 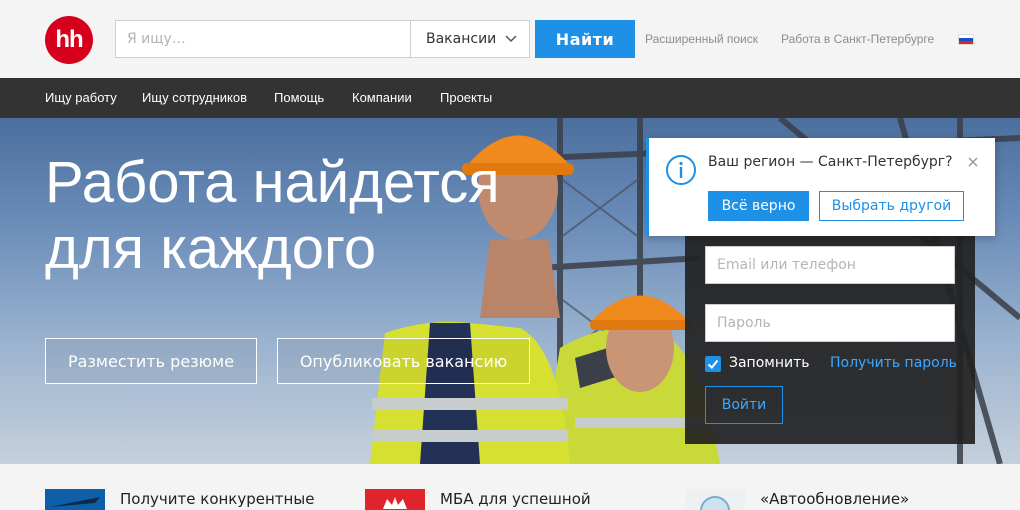 I want to click on checkmark-icon, so click(x=713, y=364).